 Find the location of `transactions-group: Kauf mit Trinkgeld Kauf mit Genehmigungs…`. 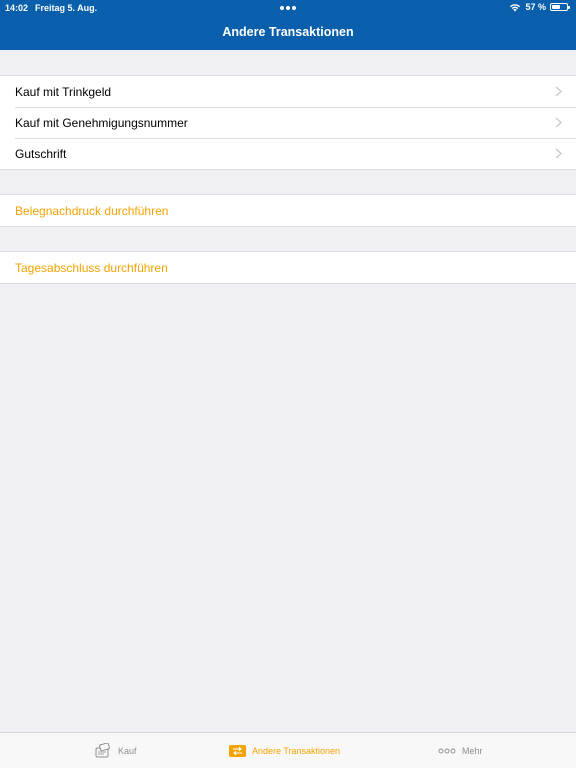

transactions-group: Kauf mit Trinkgeld Kauf mit Genehmigungs… is located at coordinates (288, 122).